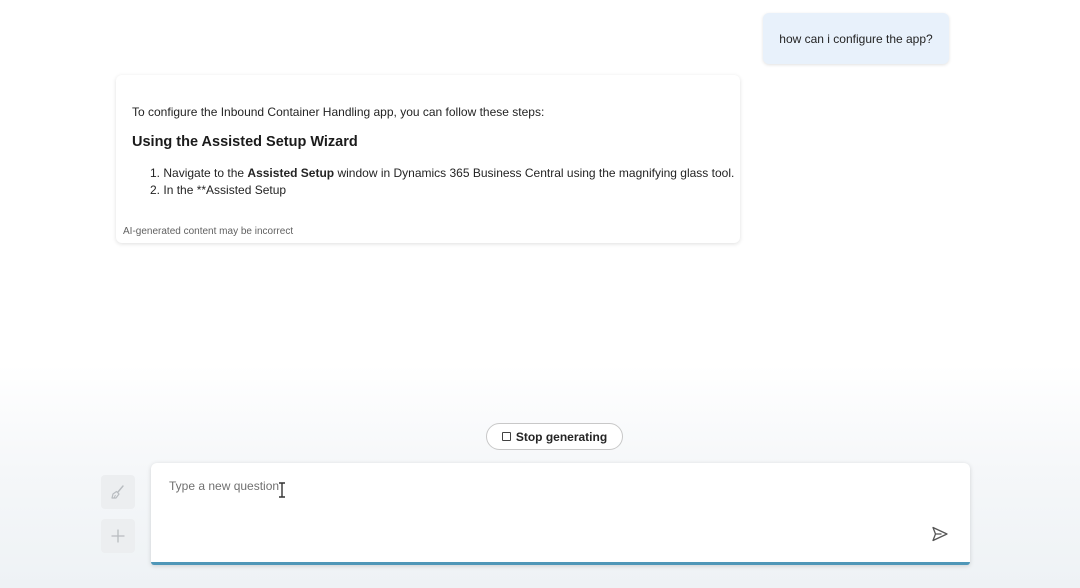 This screenshot has width=1080, height=588. I want to click on user-message-text: how can i configure the app?, so click(856, 38).